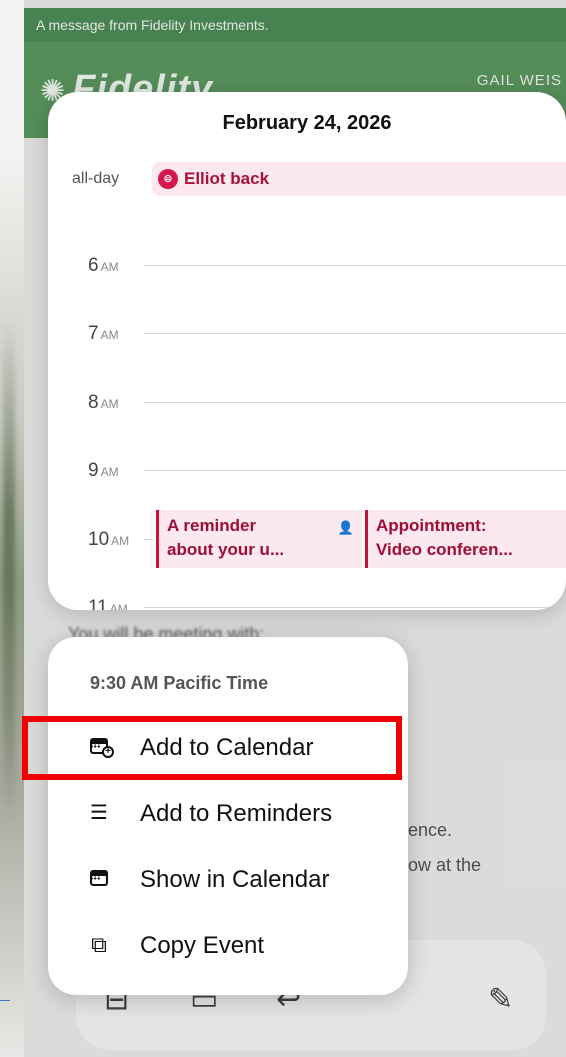  What do you see at coordinates (236, 813) in the screenshot?
I see `menu-item-label: Add to Reminders` at bounding box center [236, 813].